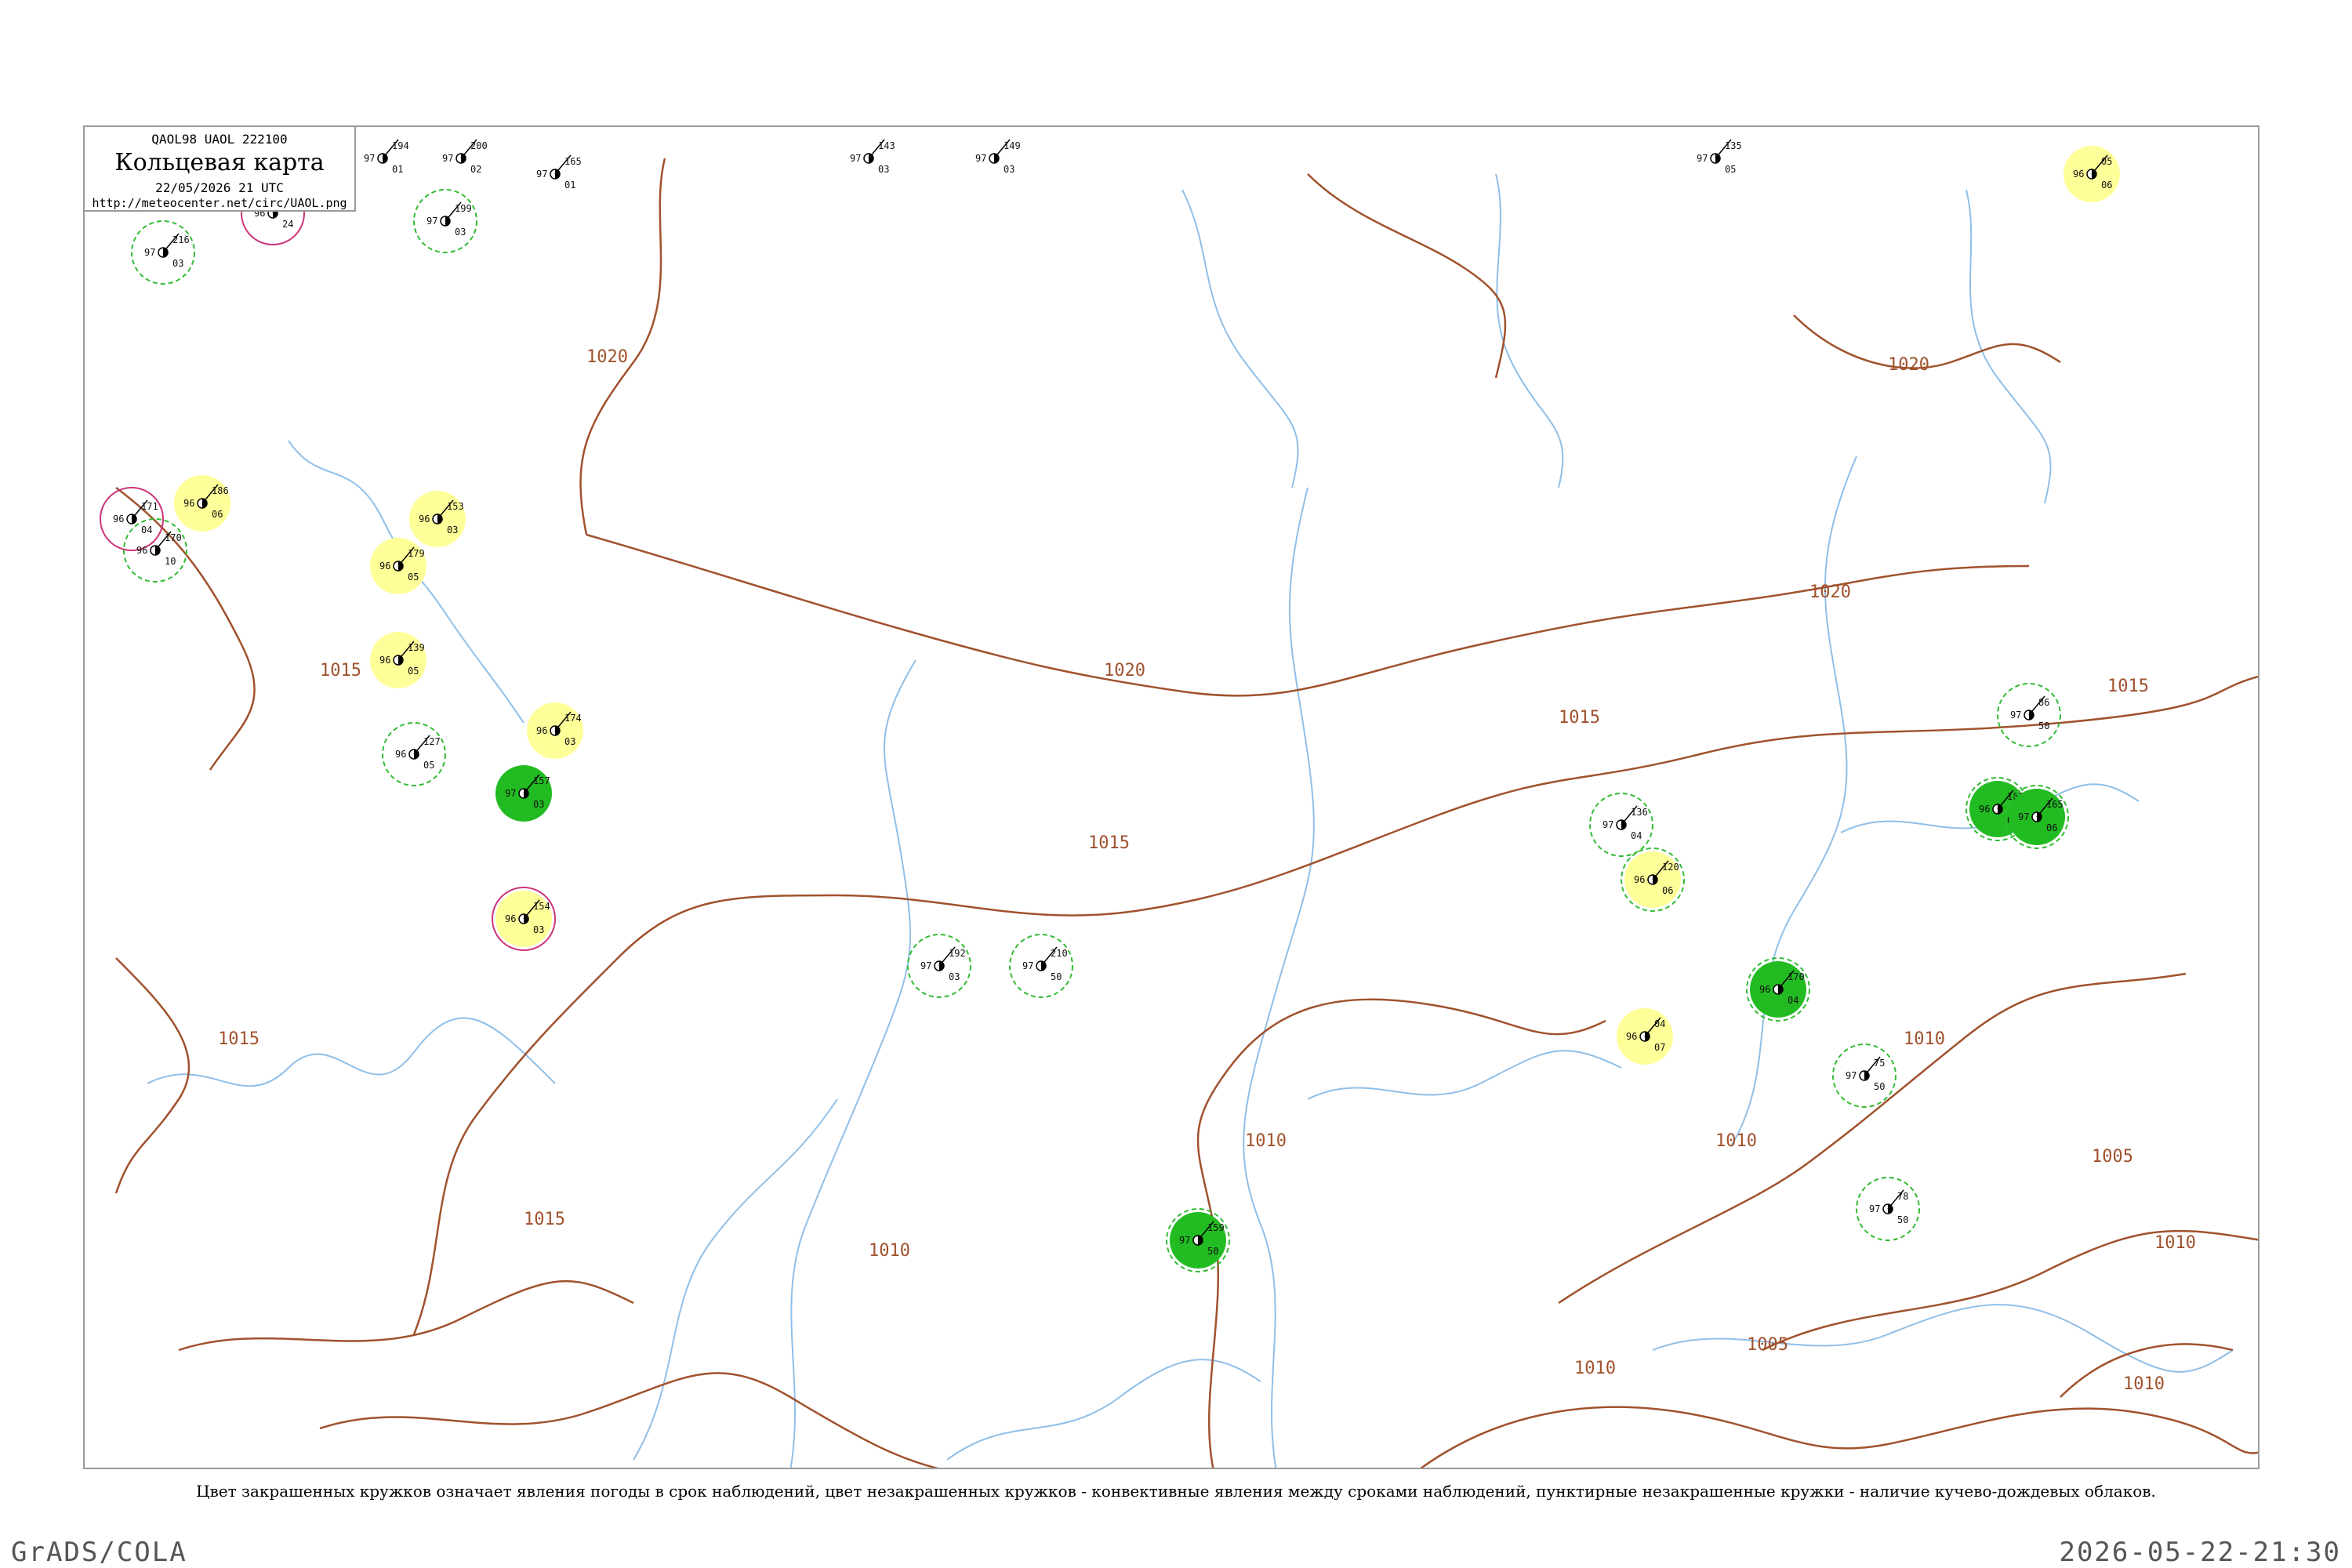 Image resolution: width=2352 pixels, height=1568 pixels. I want to click on isobar-1020-north, so click(1407, 276).